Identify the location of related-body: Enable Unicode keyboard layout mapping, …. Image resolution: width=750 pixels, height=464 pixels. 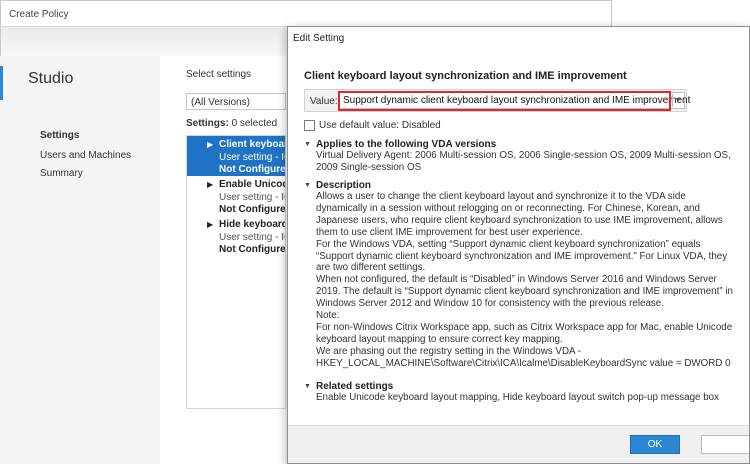
(518, 397).